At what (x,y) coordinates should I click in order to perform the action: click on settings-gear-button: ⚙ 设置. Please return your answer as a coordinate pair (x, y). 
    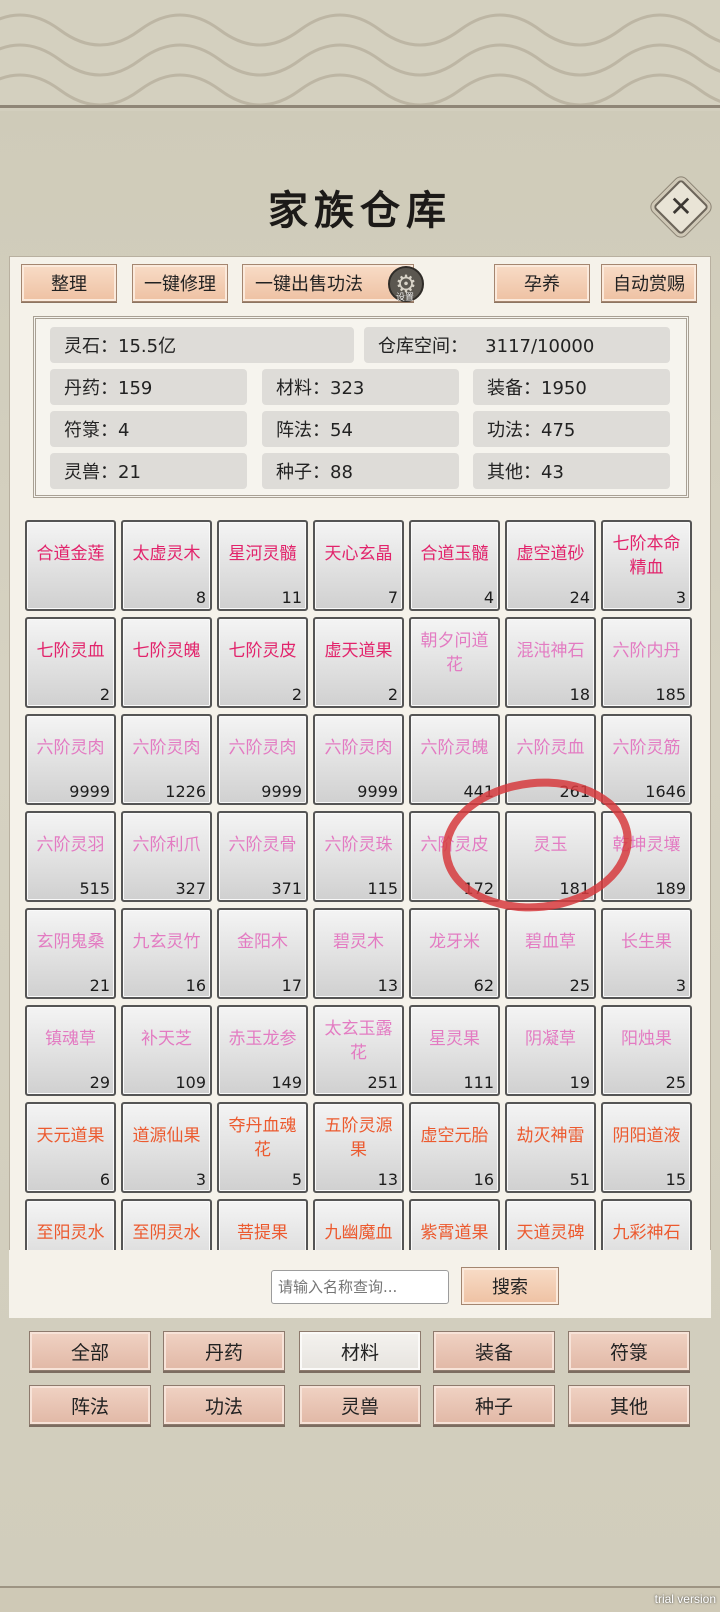
    Looking at the image, I should click on (406, 284).